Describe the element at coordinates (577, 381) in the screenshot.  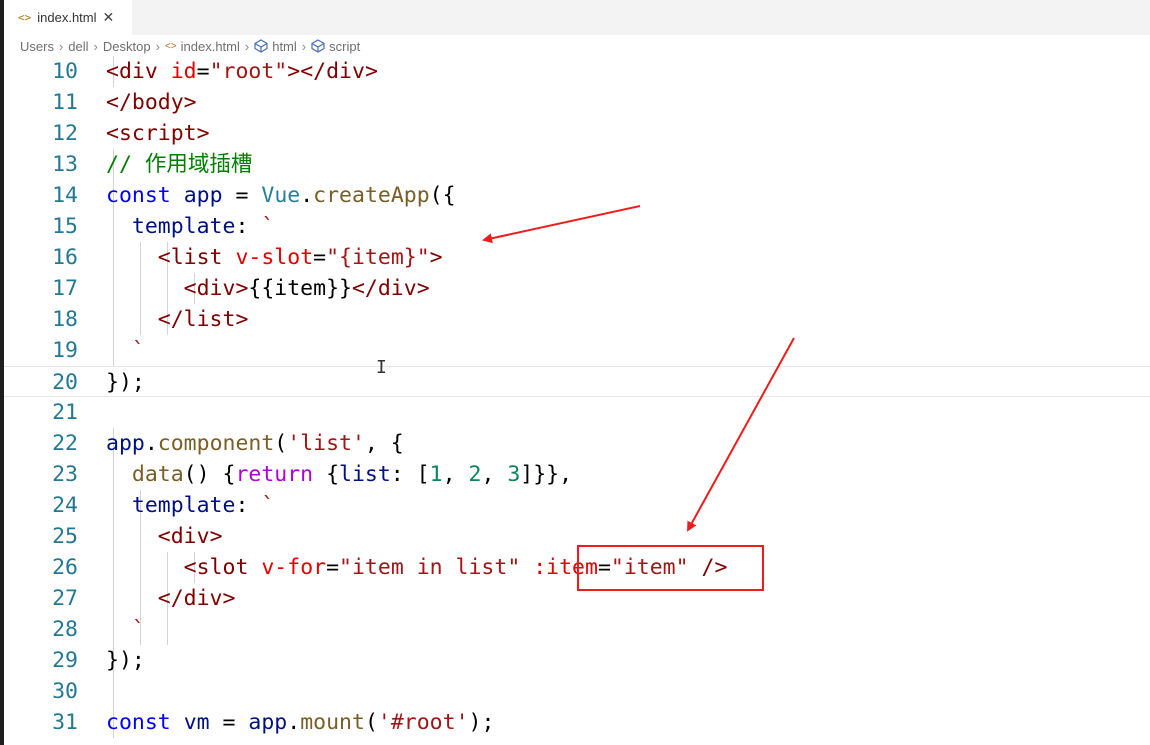
I see `code-line: 20});` at that location.